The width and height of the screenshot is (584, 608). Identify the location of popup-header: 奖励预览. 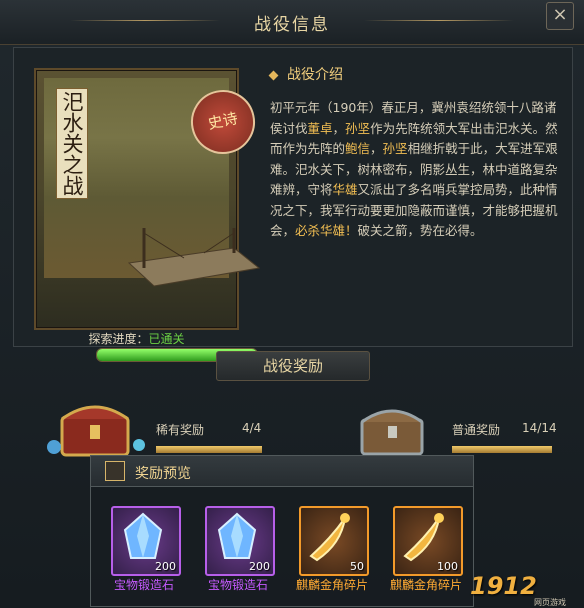
(282, 471).